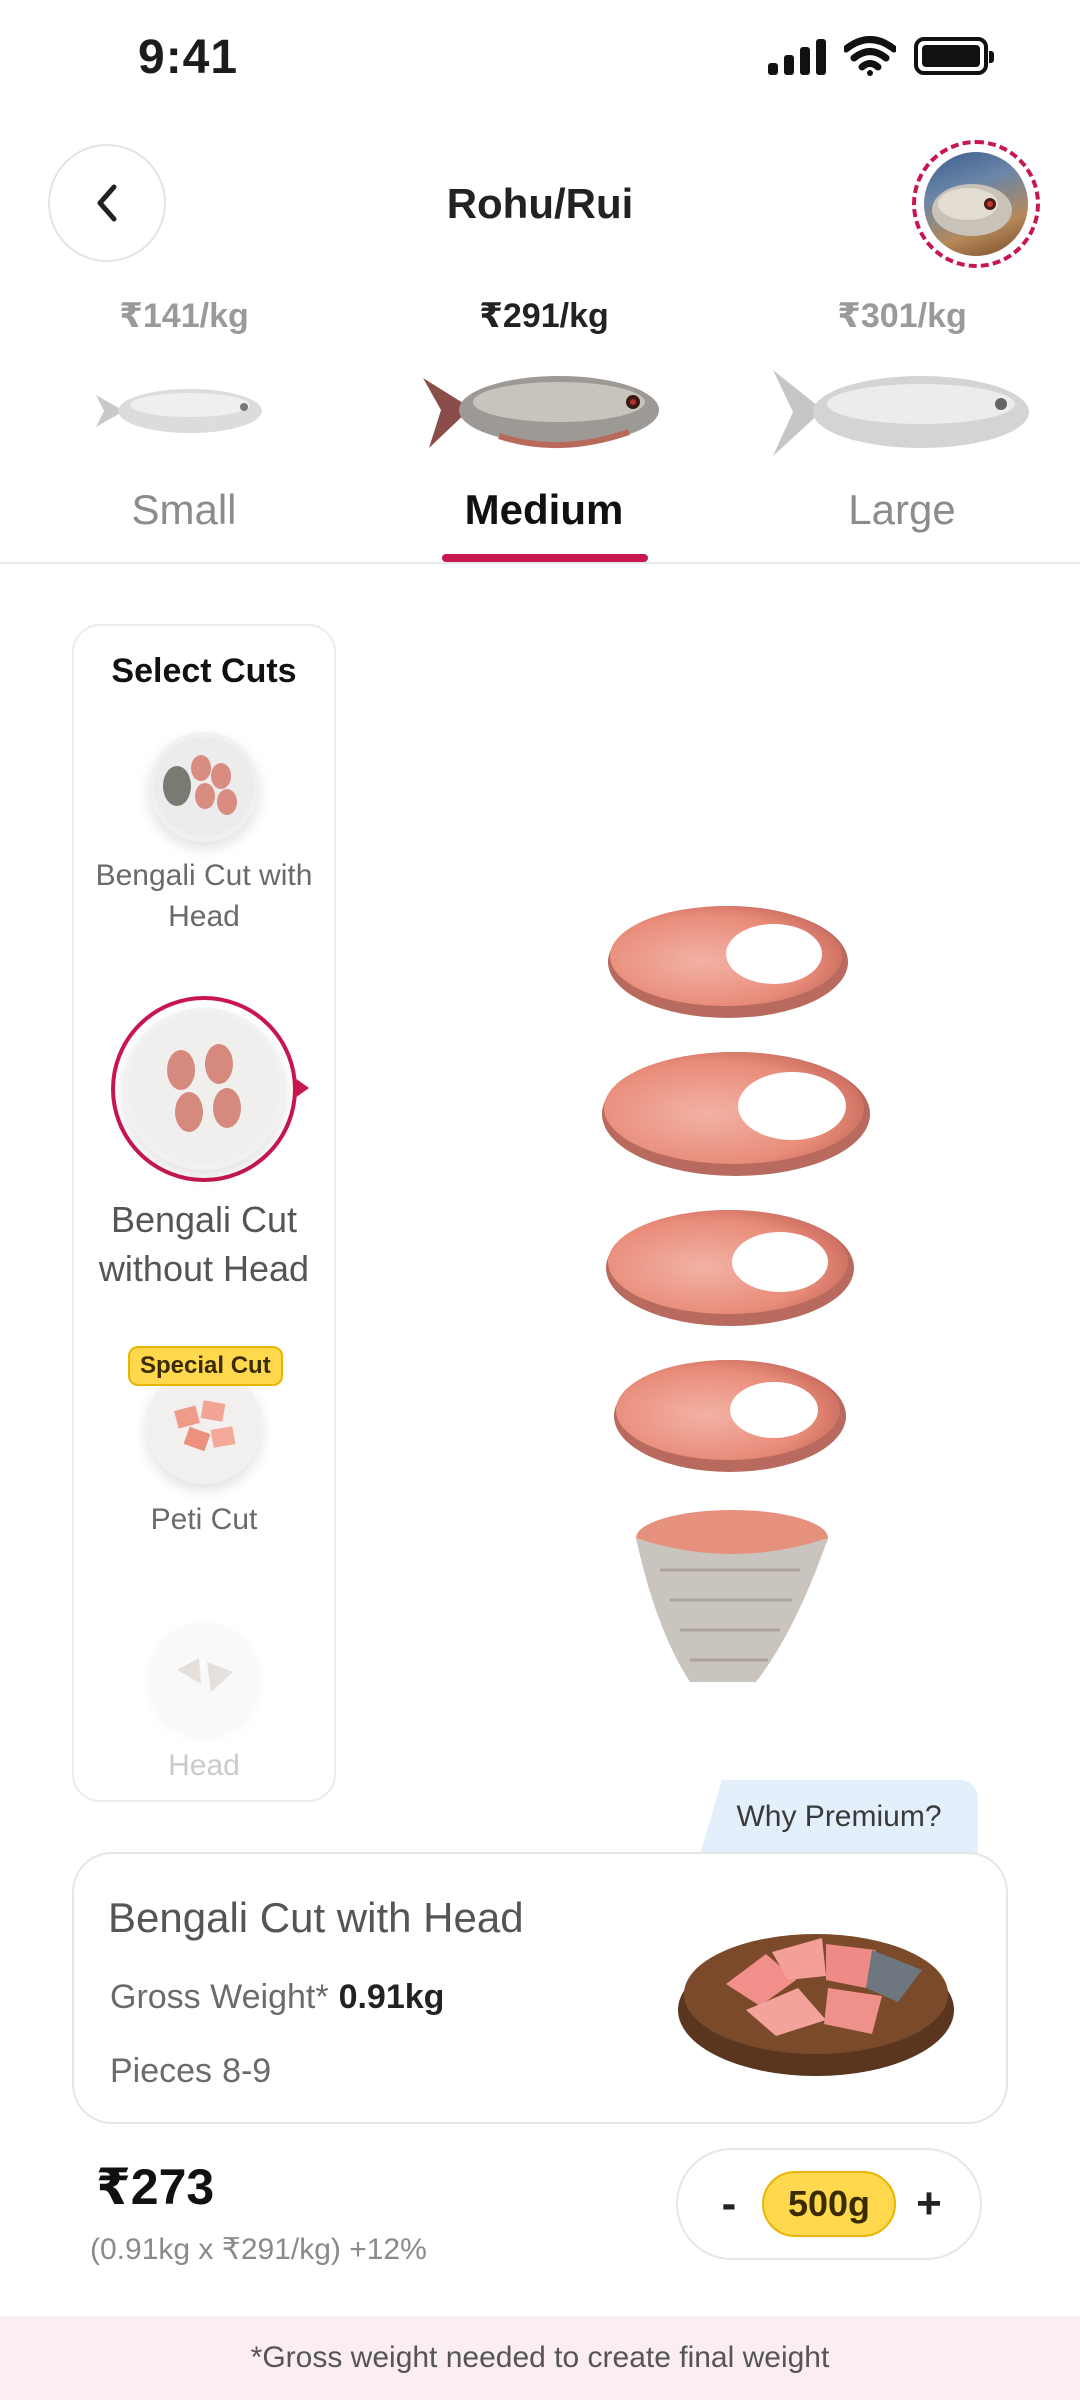 This screenshot has height=2400, width=1080. I want to click on pieces-row: Pieces 8-9, so click(190, 2071).